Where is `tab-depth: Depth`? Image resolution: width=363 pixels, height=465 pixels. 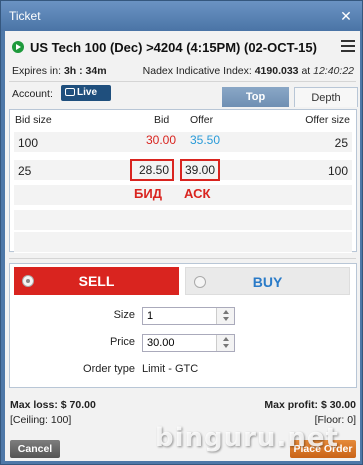 tab-depth: Depth is located at coordinates (326, 97).